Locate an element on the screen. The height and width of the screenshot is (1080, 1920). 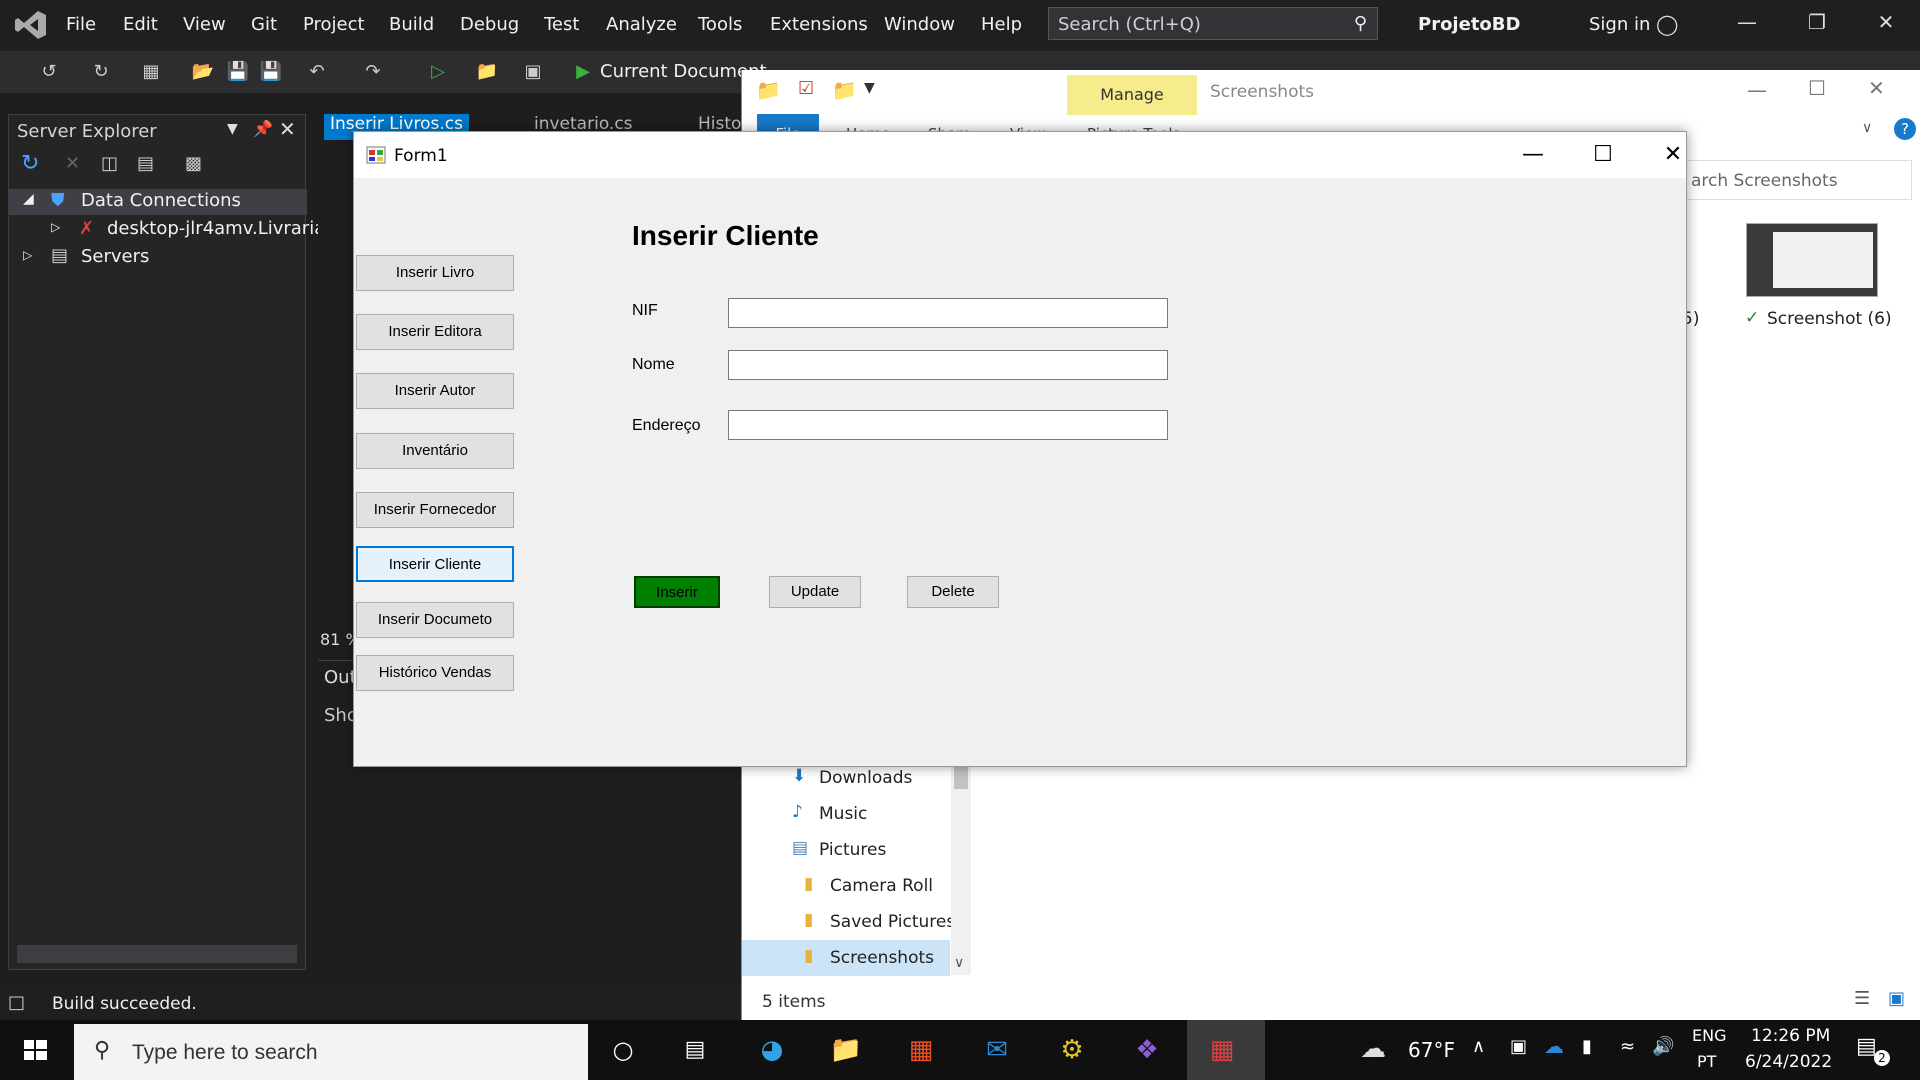
inserir-documeto-button: Inserir Documeto is located at coordinates (435, 620).